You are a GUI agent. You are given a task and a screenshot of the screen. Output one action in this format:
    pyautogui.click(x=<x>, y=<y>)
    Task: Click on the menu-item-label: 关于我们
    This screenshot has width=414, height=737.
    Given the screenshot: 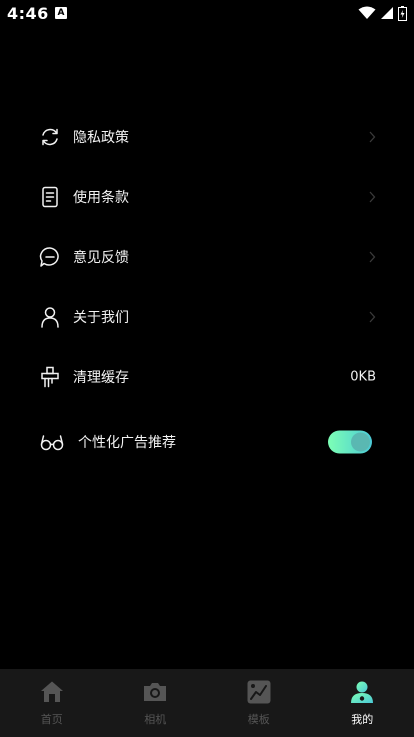 What is the action you would take?
    pyautogui.click(x=101, y=318)
    